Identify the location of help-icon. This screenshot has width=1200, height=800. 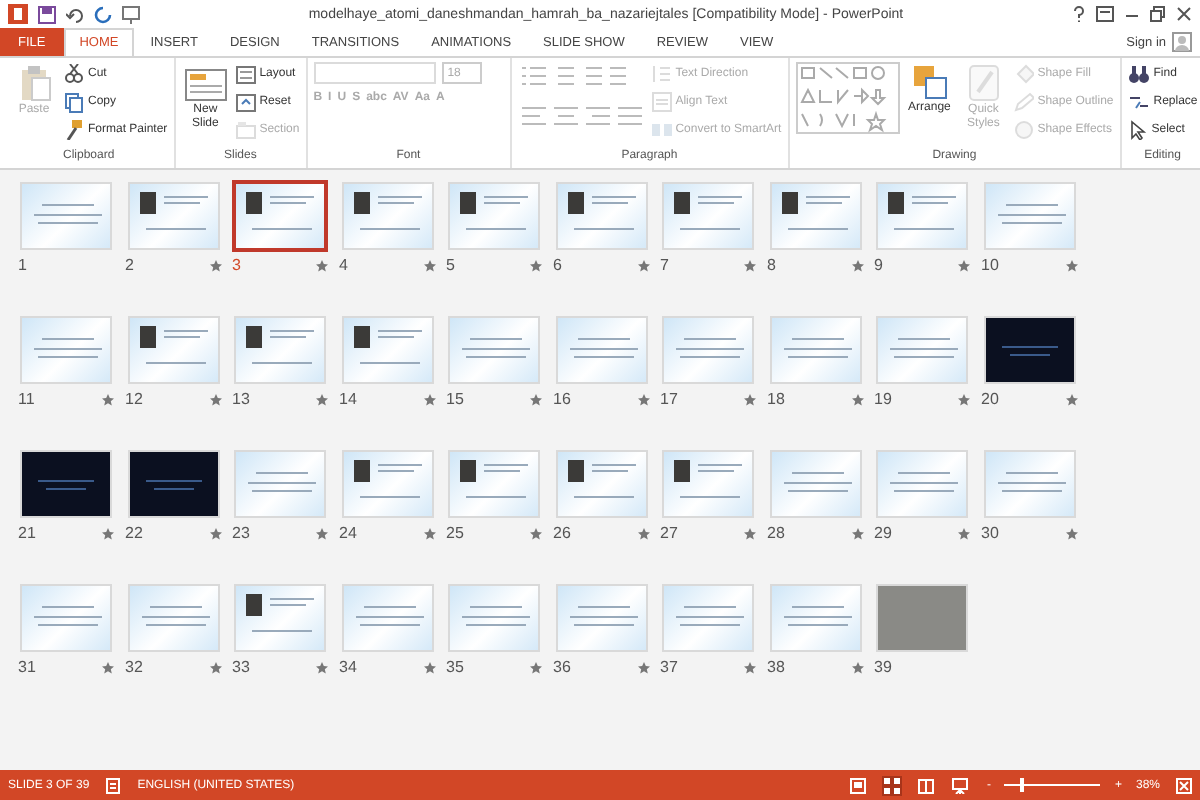
(1079, 14).